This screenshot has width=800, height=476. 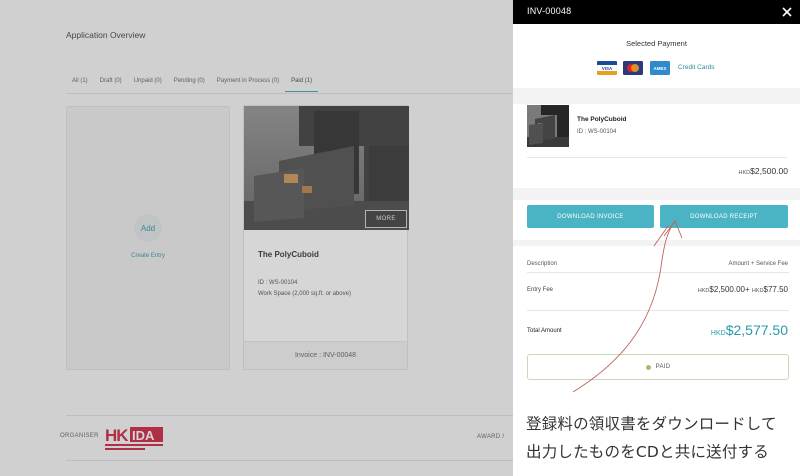 I want to click on item-price-amount: $2,500.00, so click(x=769, y=171).